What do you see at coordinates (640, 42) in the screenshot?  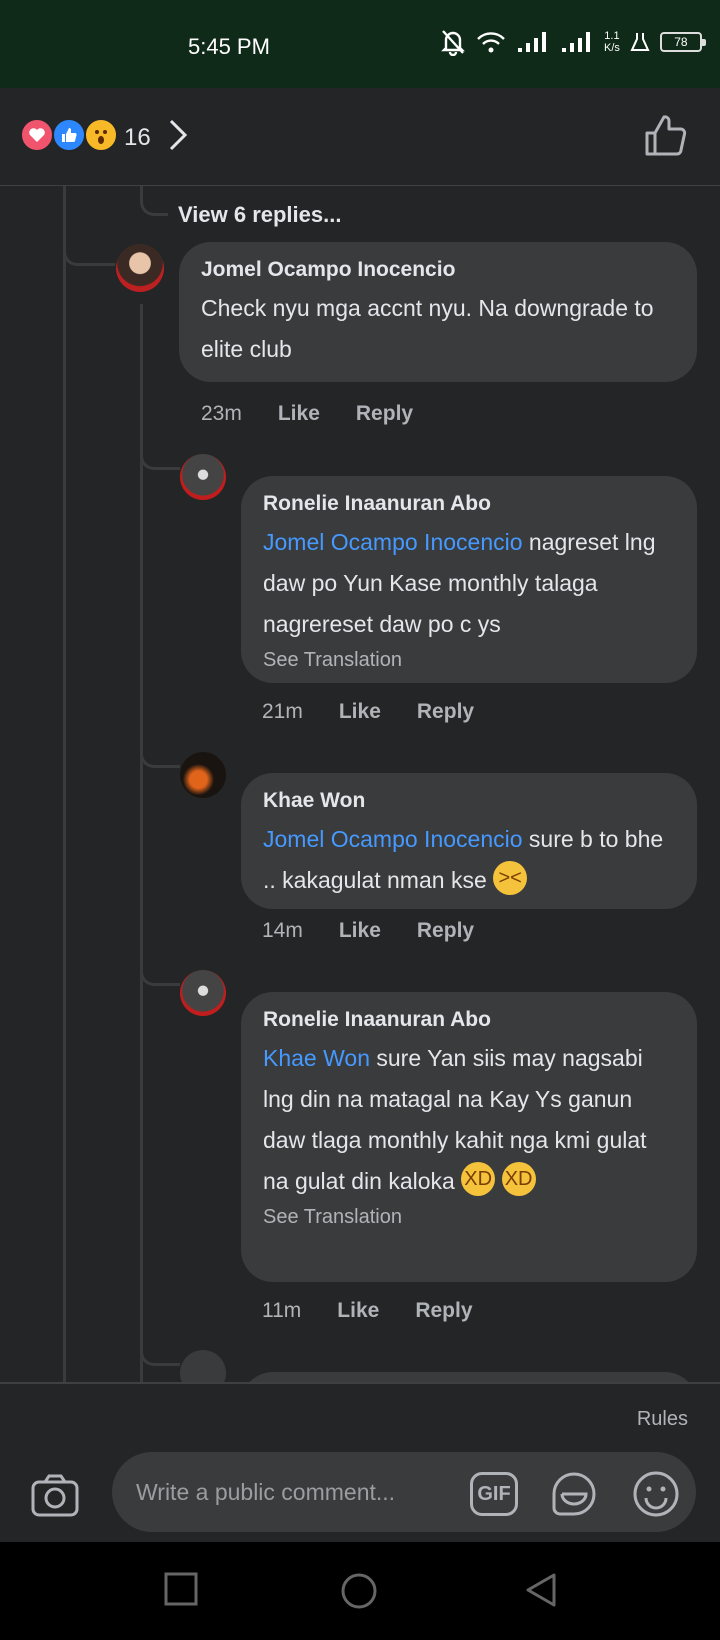 I see `flask-icon` at bounding box center [640, 42].